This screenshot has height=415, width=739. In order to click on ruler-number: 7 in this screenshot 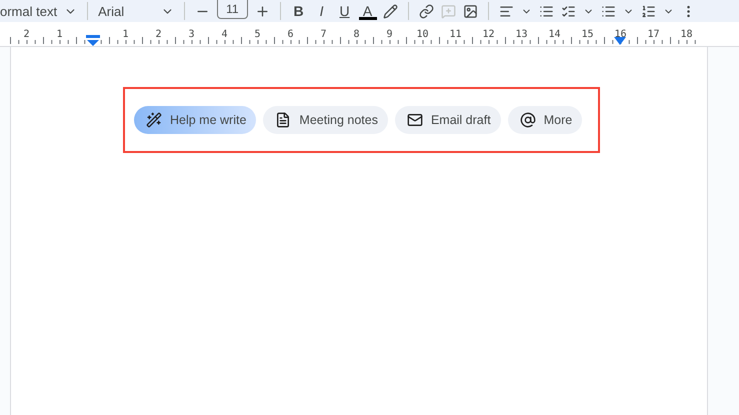, I will do `click(323, 35)`.